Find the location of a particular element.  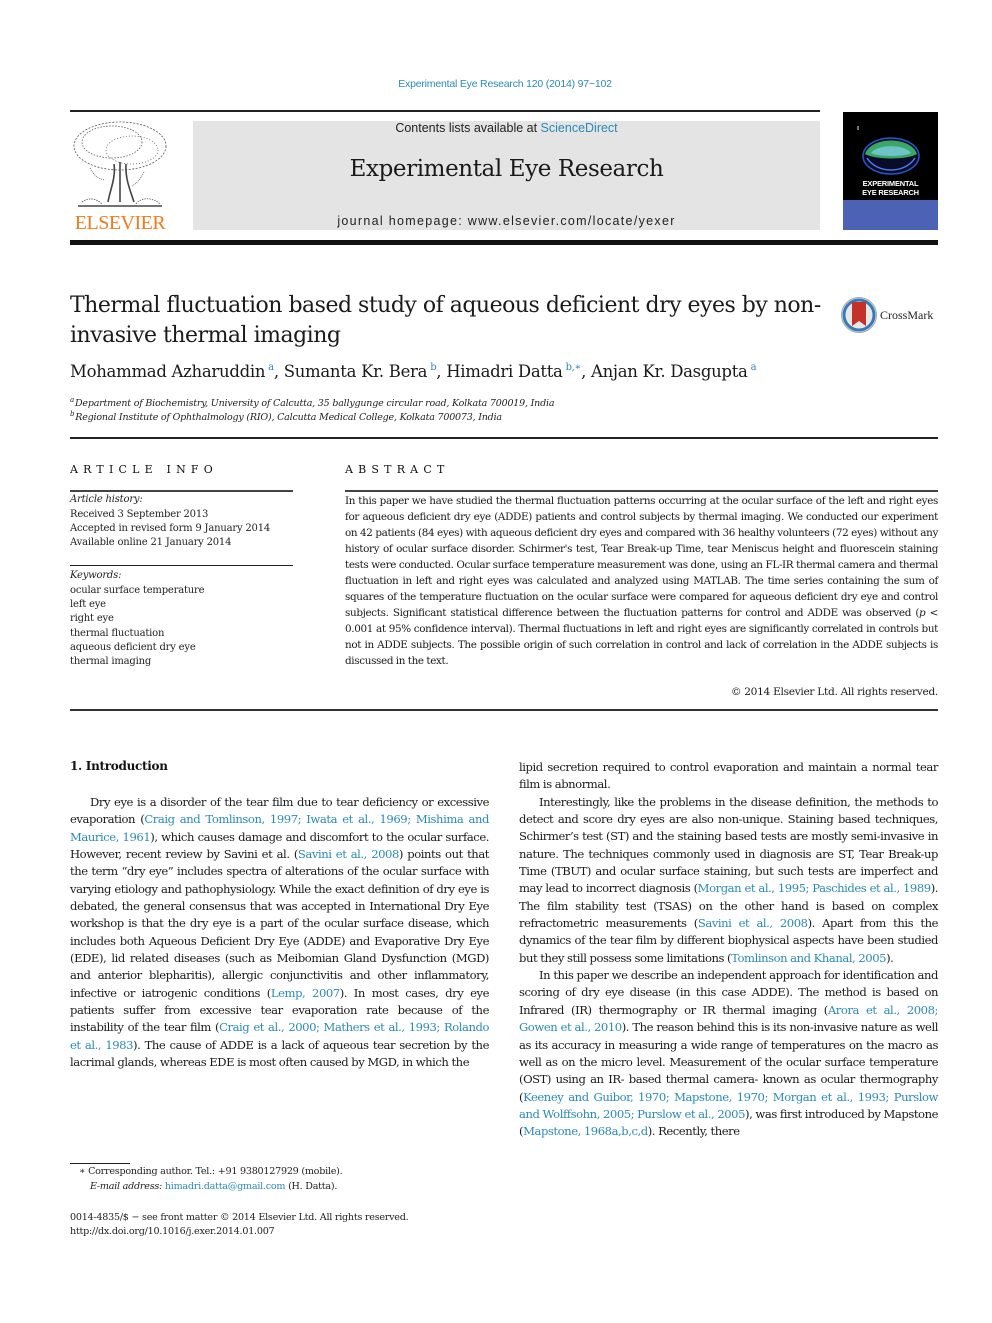

paragraph-text: ). is located at coordinates (890, 957).